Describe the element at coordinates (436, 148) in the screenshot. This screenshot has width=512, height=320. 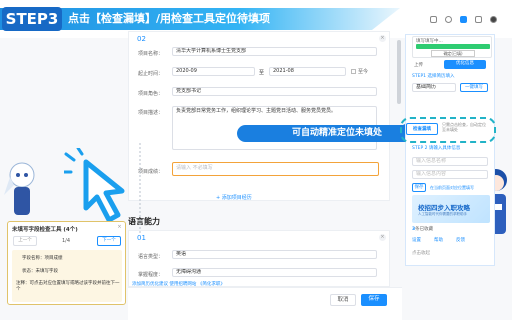
I see `step2-label: STEP 2 请输入具体信息` at that location.